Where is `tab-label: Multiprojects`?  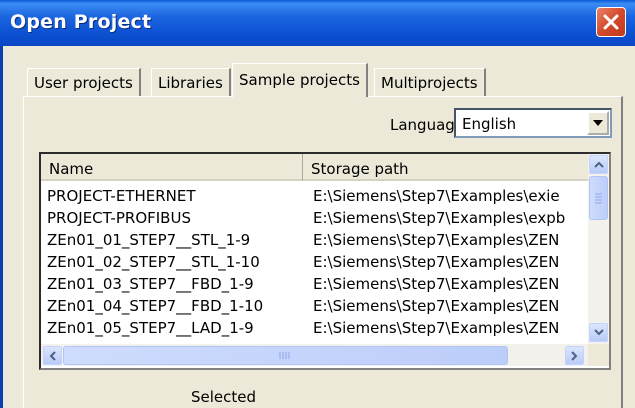 tab-label: Multiprojects is located at coordinates (429, 83).